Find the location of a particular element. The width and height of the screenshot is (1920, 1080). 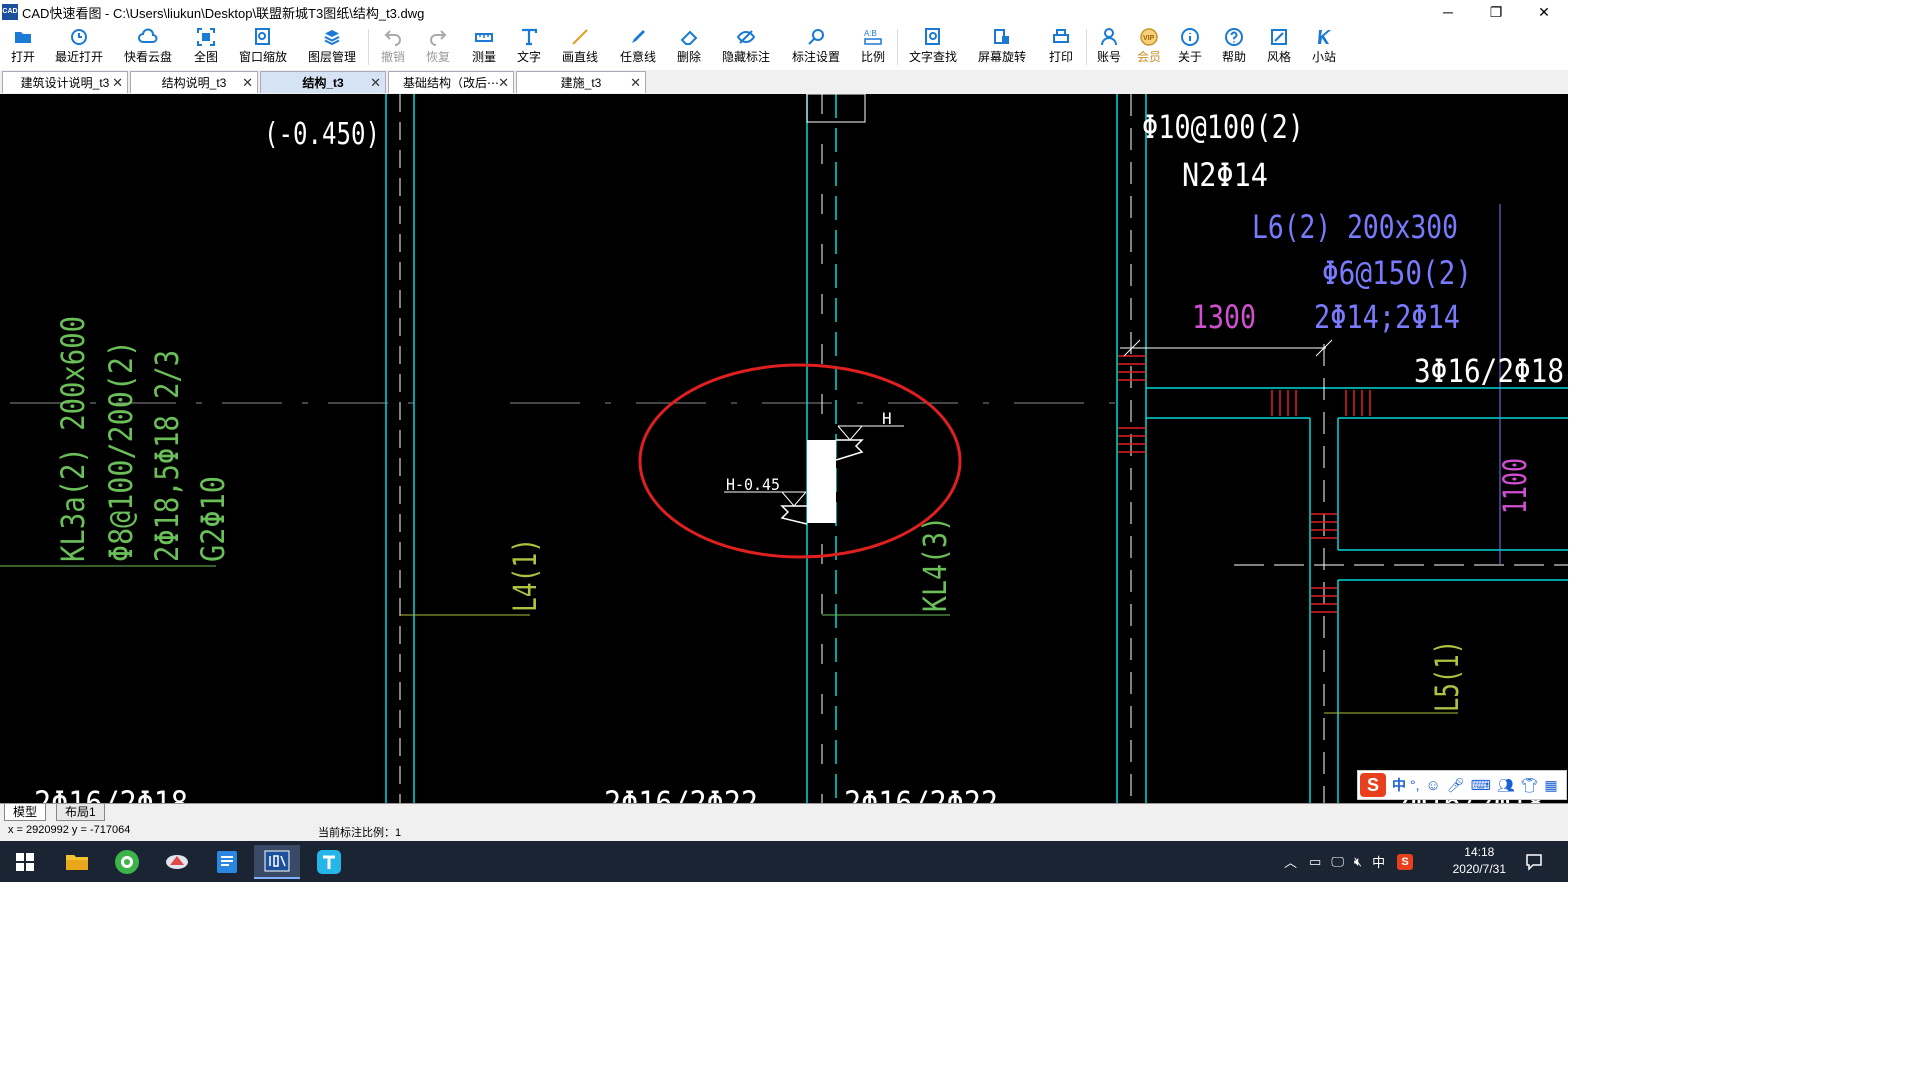

print-button: 打印 is located at coordinates (1061, 45).